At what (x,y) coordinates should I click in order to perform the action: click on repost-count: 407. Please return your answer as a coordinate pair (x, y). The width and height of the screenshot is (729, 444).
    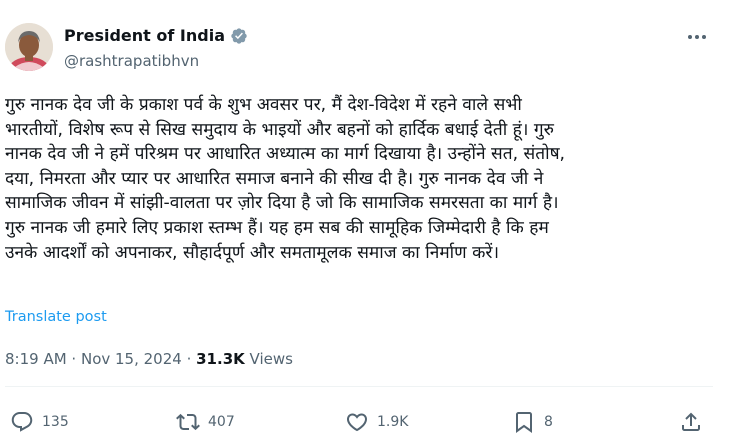
    Looking at the image, I should click on (221, 422).